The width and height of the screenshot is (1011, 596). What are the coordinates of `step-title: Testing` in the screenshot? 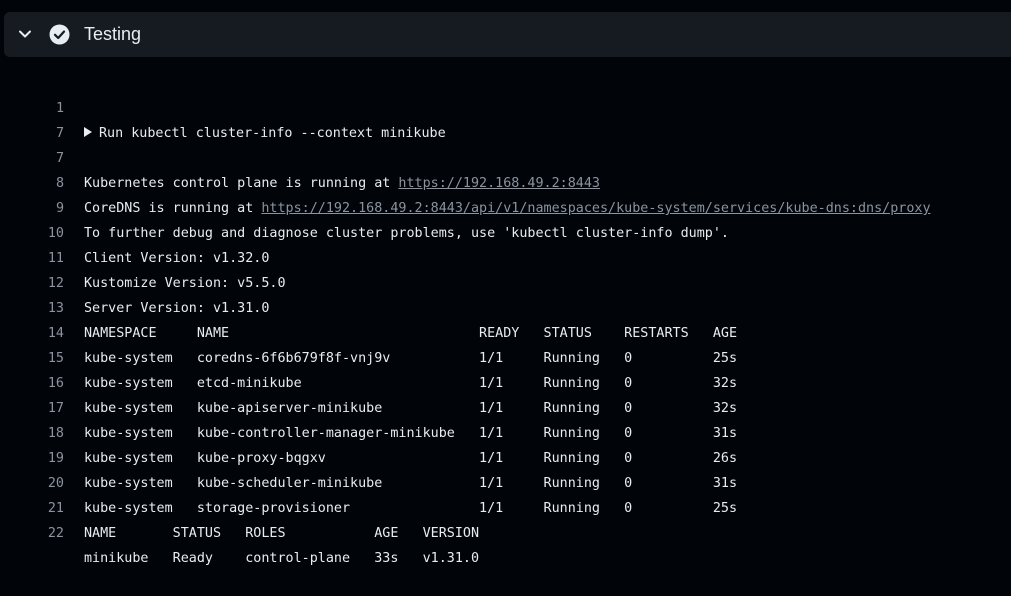 It's located at (113, 34).